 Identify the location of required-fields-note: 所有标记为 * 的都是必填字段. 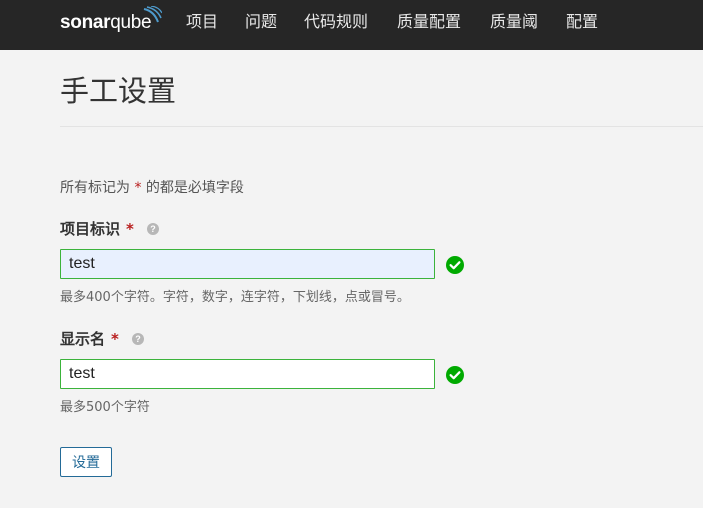
(152, 188).